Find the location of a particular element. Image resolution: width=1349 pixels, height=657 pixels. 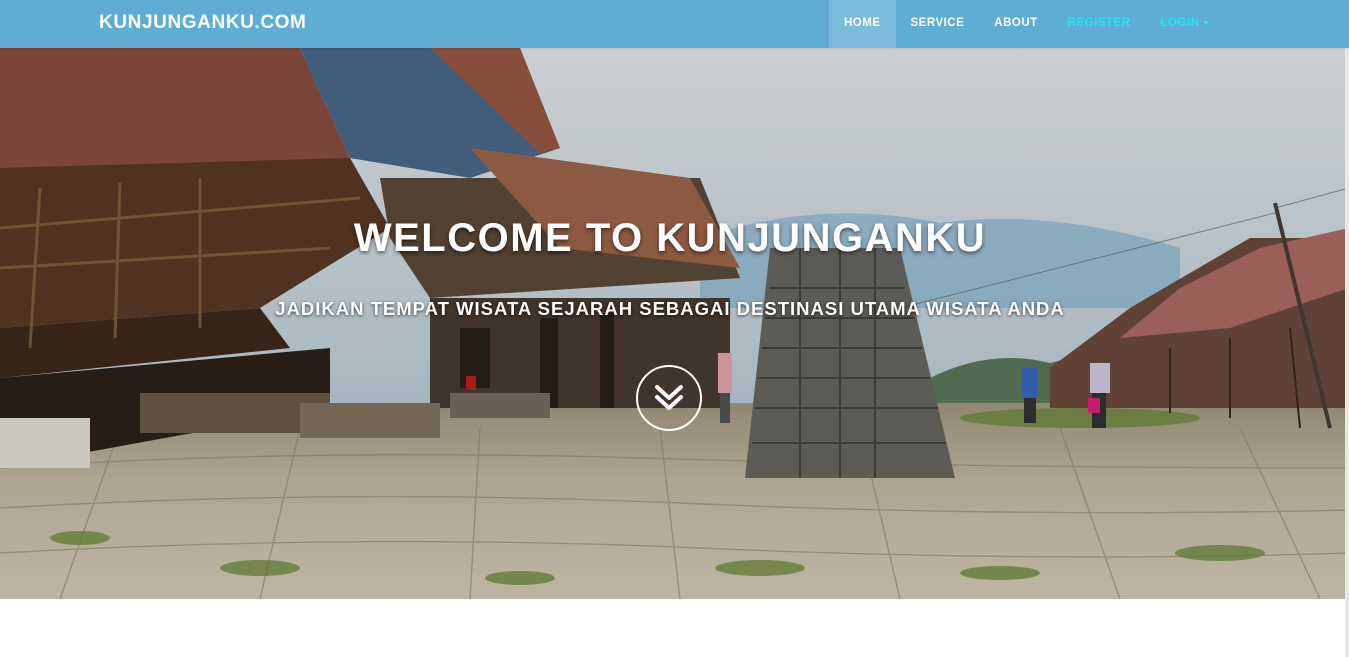

page-scrollbar-track is located at coordinates (1347, 328).